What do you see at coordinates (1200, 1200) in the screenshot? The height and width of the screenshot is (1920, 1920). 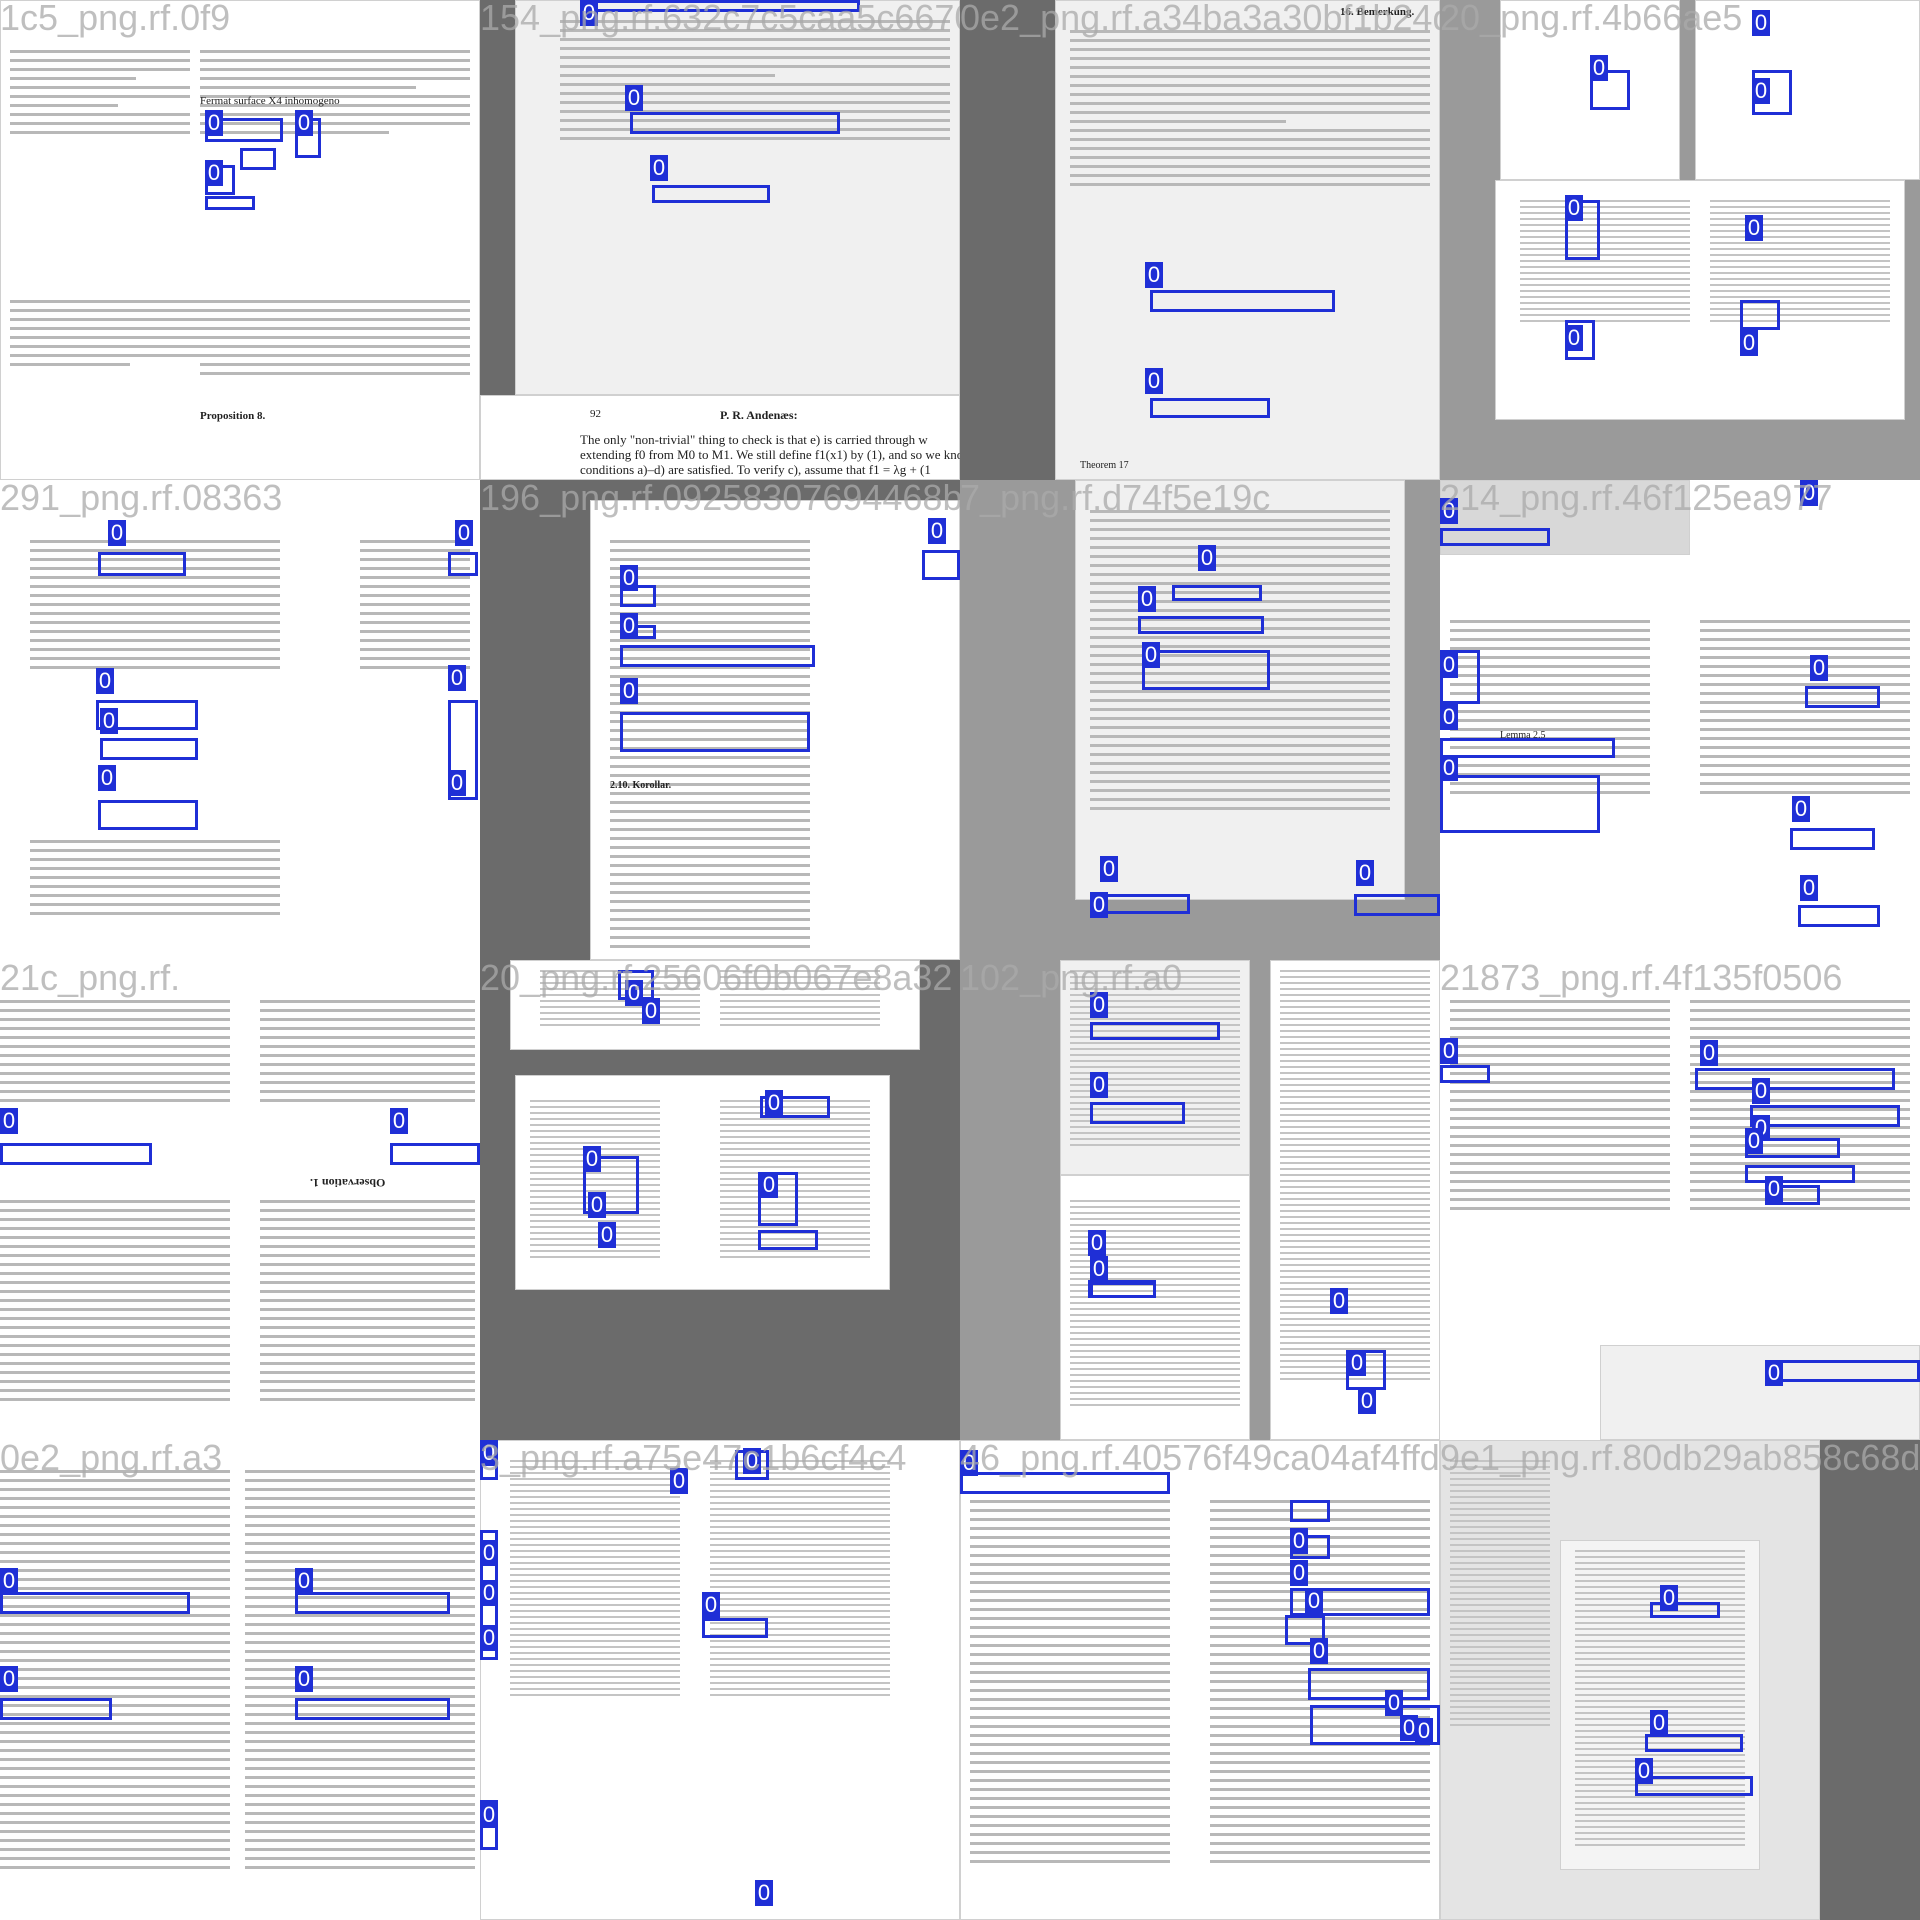 I see `tile-11: 0 0 0 0 0 0 0 102_png.rf.a0` at bounding box center [1200, 1200].